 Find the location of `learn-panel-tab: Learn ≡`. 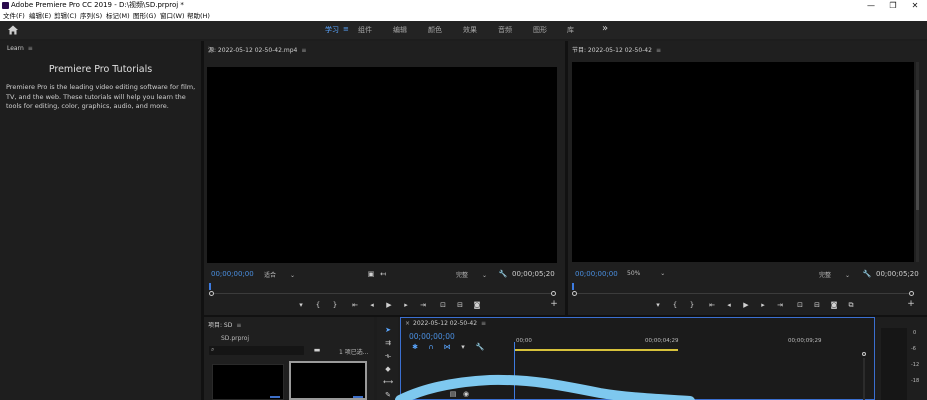

learn-panel-tab: Learn ≡ is located at coordinates (20, 48).